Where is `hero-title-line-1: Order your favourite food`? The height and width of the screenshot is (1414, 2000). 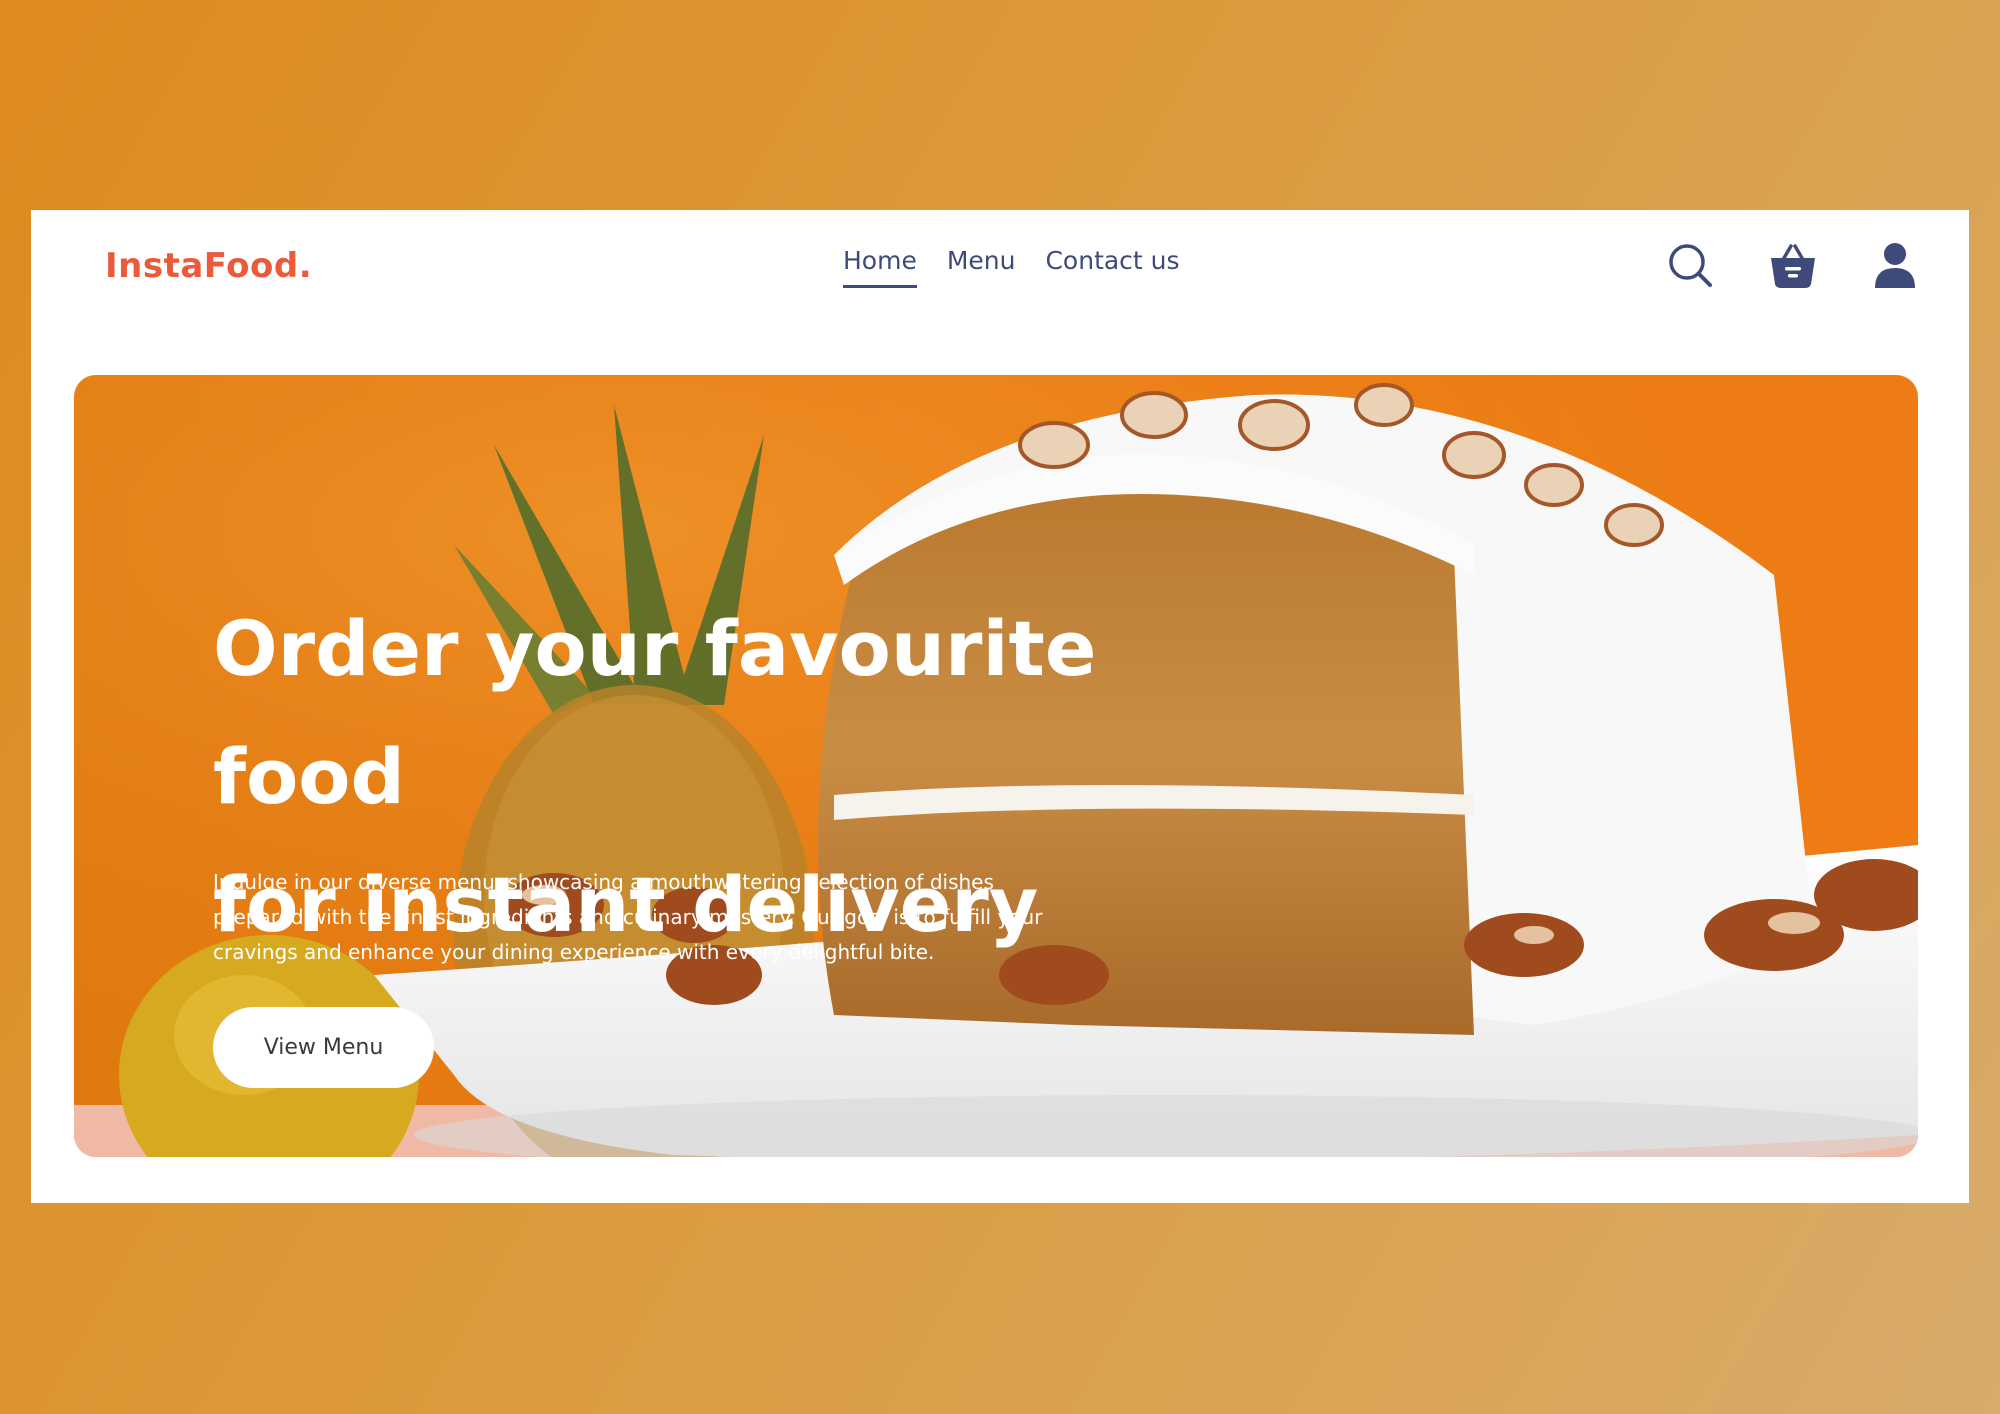 hero-title-line-1: Order your favourite food is located at coordinates (655, 712).